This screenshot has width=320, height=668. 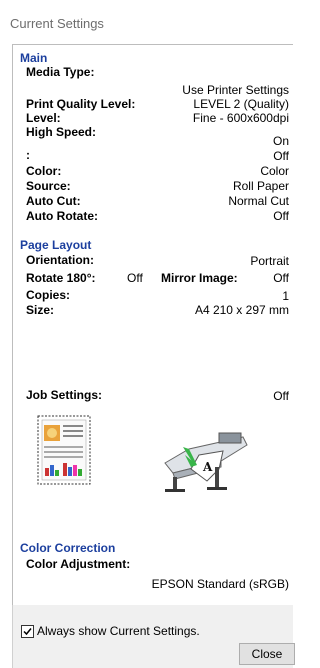 What do you see at coordinates (118, 631) in the screenshot?
I see `always-show-label: Always show Current Settings.` at bounding box center [118, 631].